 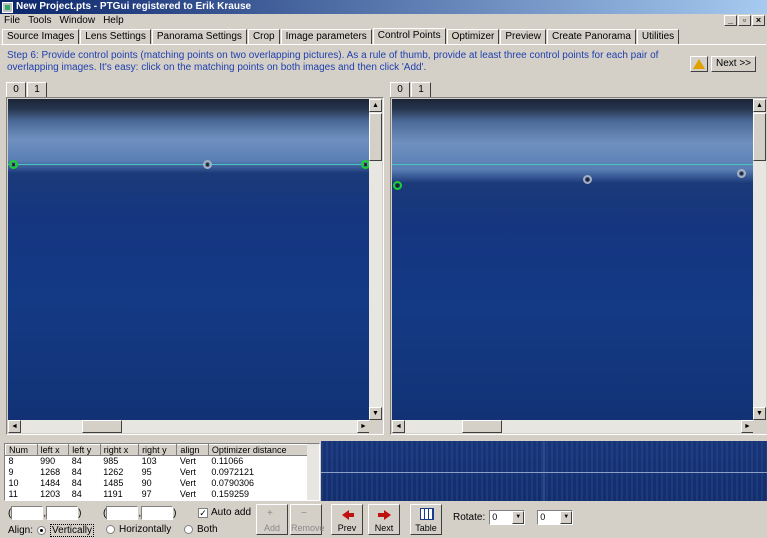 I want to click on table-button: Table, so click(x=426, y=519).